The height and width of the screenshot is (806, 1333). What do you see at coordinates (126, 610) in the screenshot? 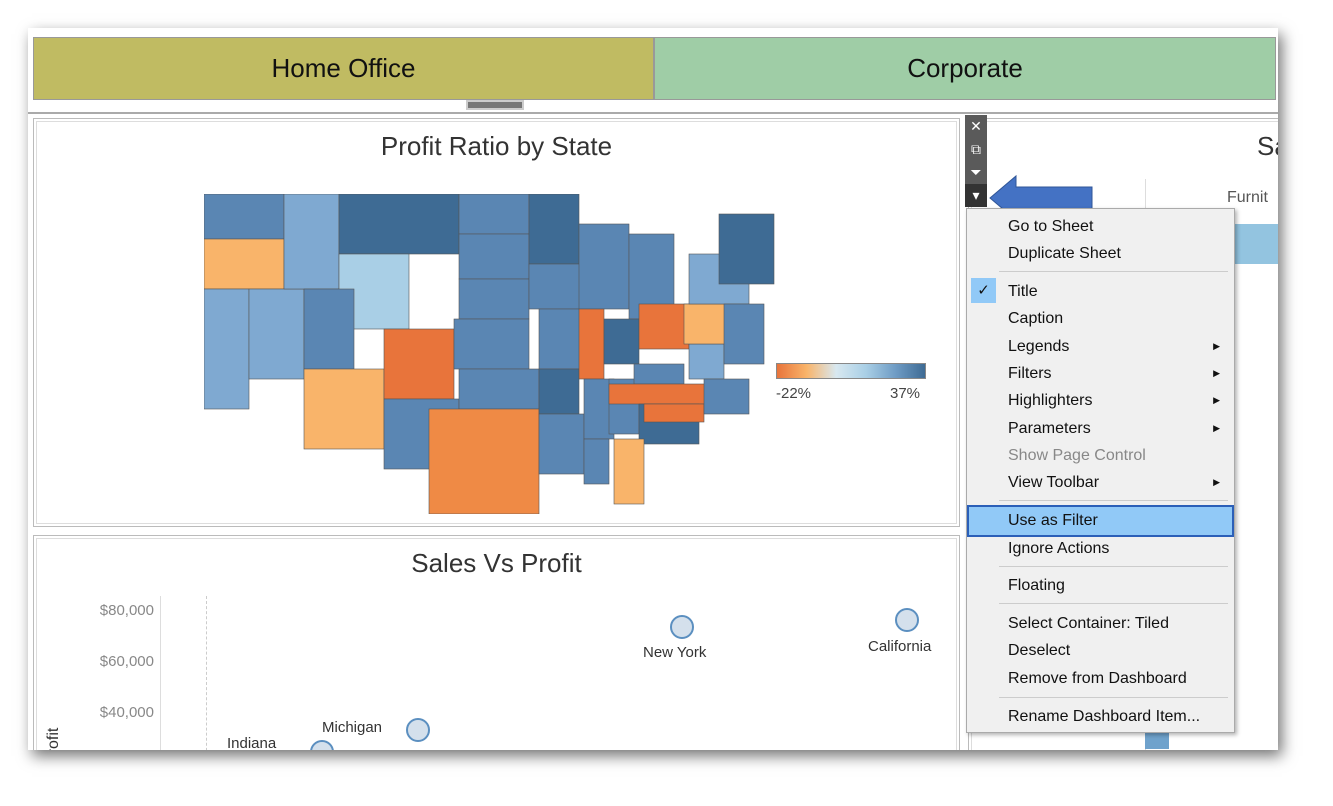
I see `y-tick: $80,000` at bounding box center [126, 610].